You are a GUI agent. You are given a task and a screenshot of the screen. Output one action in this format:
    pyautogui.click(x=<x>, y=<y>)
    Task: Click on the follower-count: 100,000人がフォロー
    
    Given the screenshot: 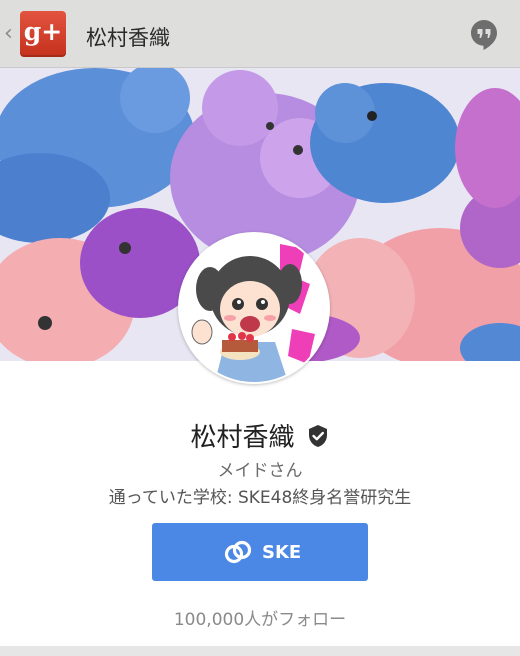 What is the action you would take?
    pyautogui.click(x=260, y=617)
    